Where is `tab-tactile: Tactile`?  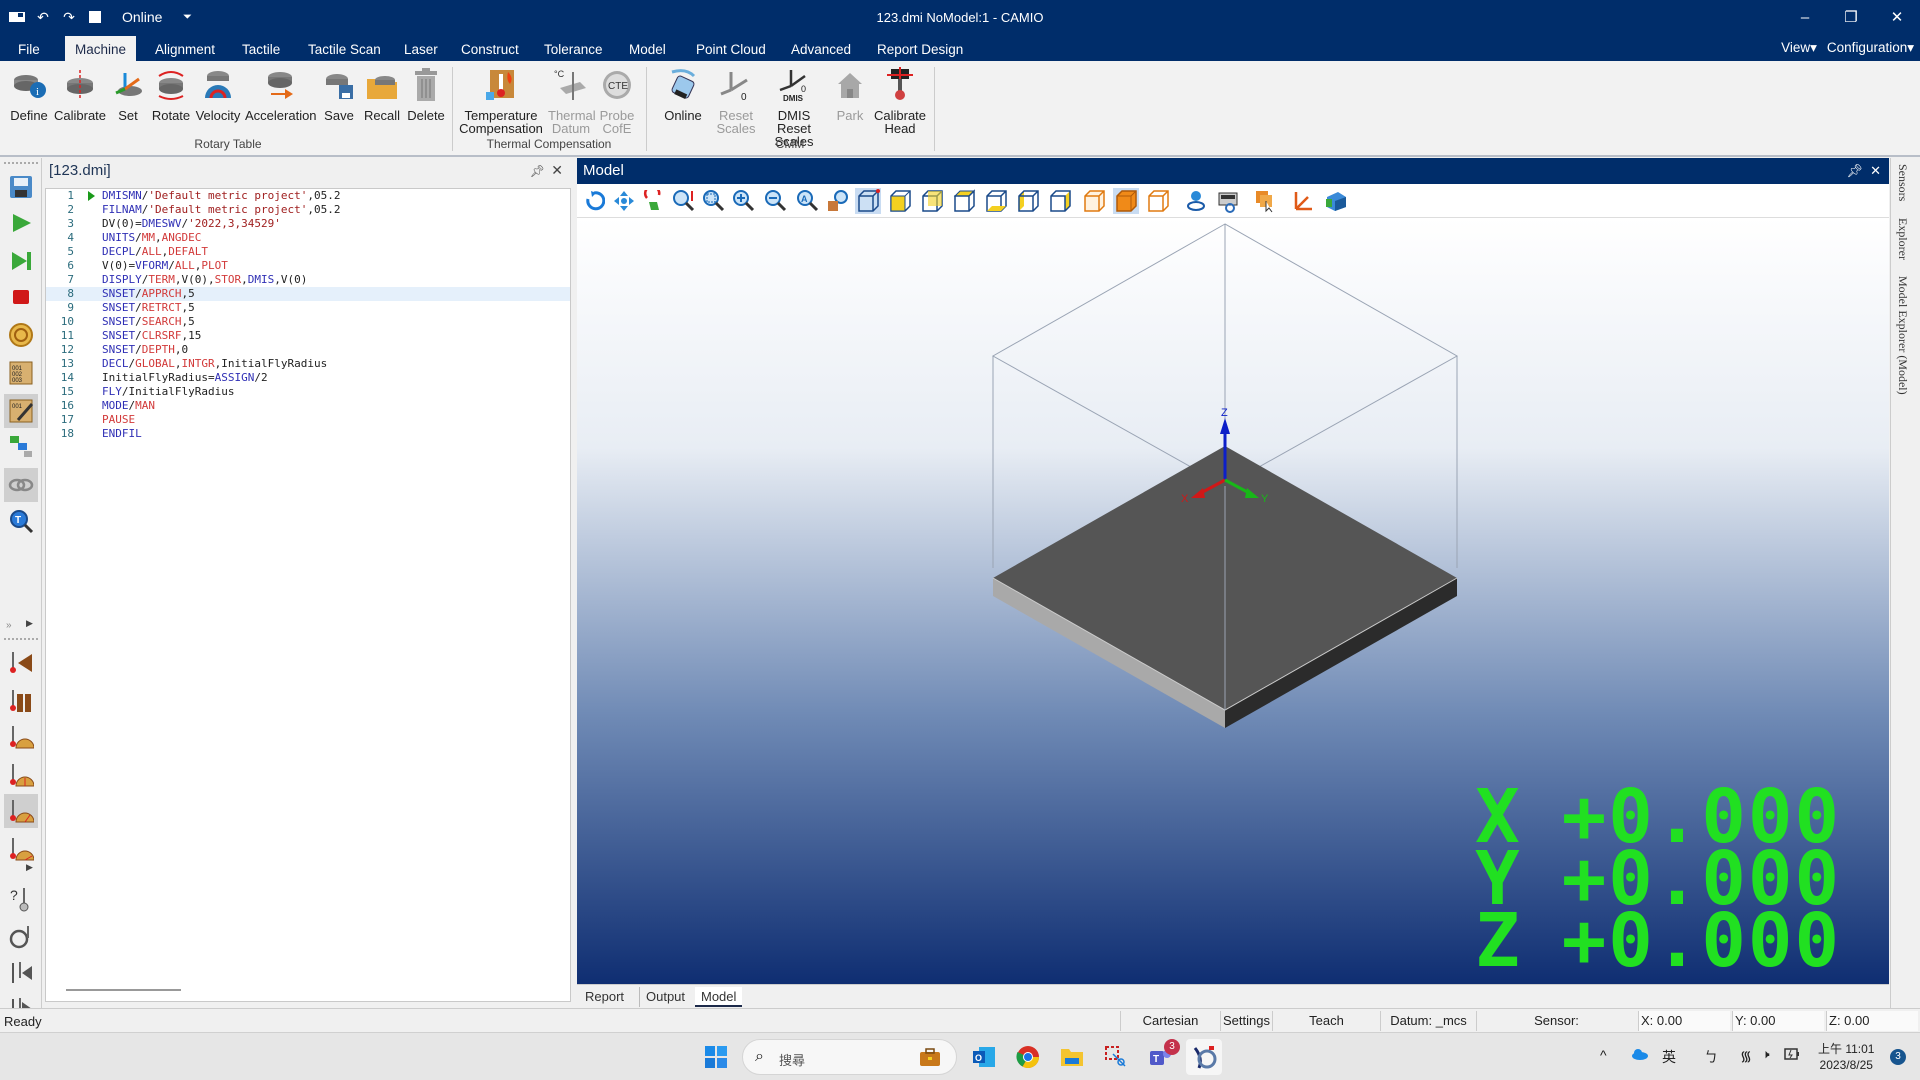 tab-tactile: Tactile is located at coordinates (261, 48).